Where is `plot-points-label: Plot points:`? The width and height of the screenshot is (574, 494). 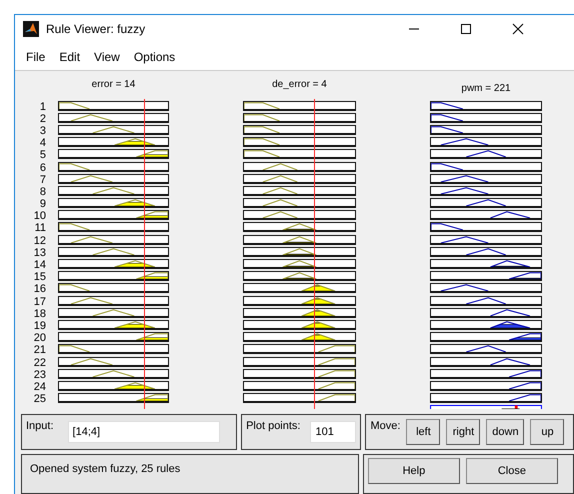 plot-points-label: Plot points: is located at coordinates (273, 426).